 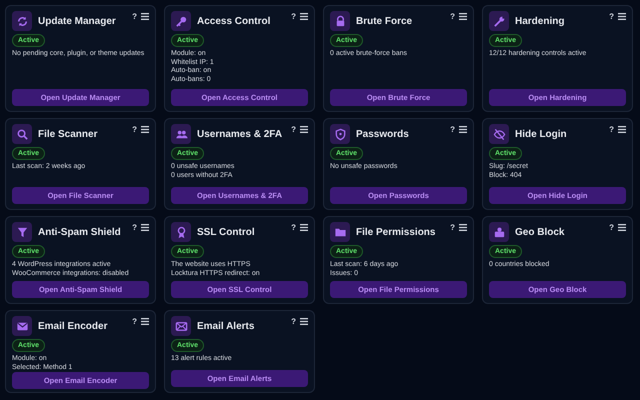 What do you see at coordinates (22, 232) in the screenshot?
I see `filter-icon` at bounding box center [22, 232].